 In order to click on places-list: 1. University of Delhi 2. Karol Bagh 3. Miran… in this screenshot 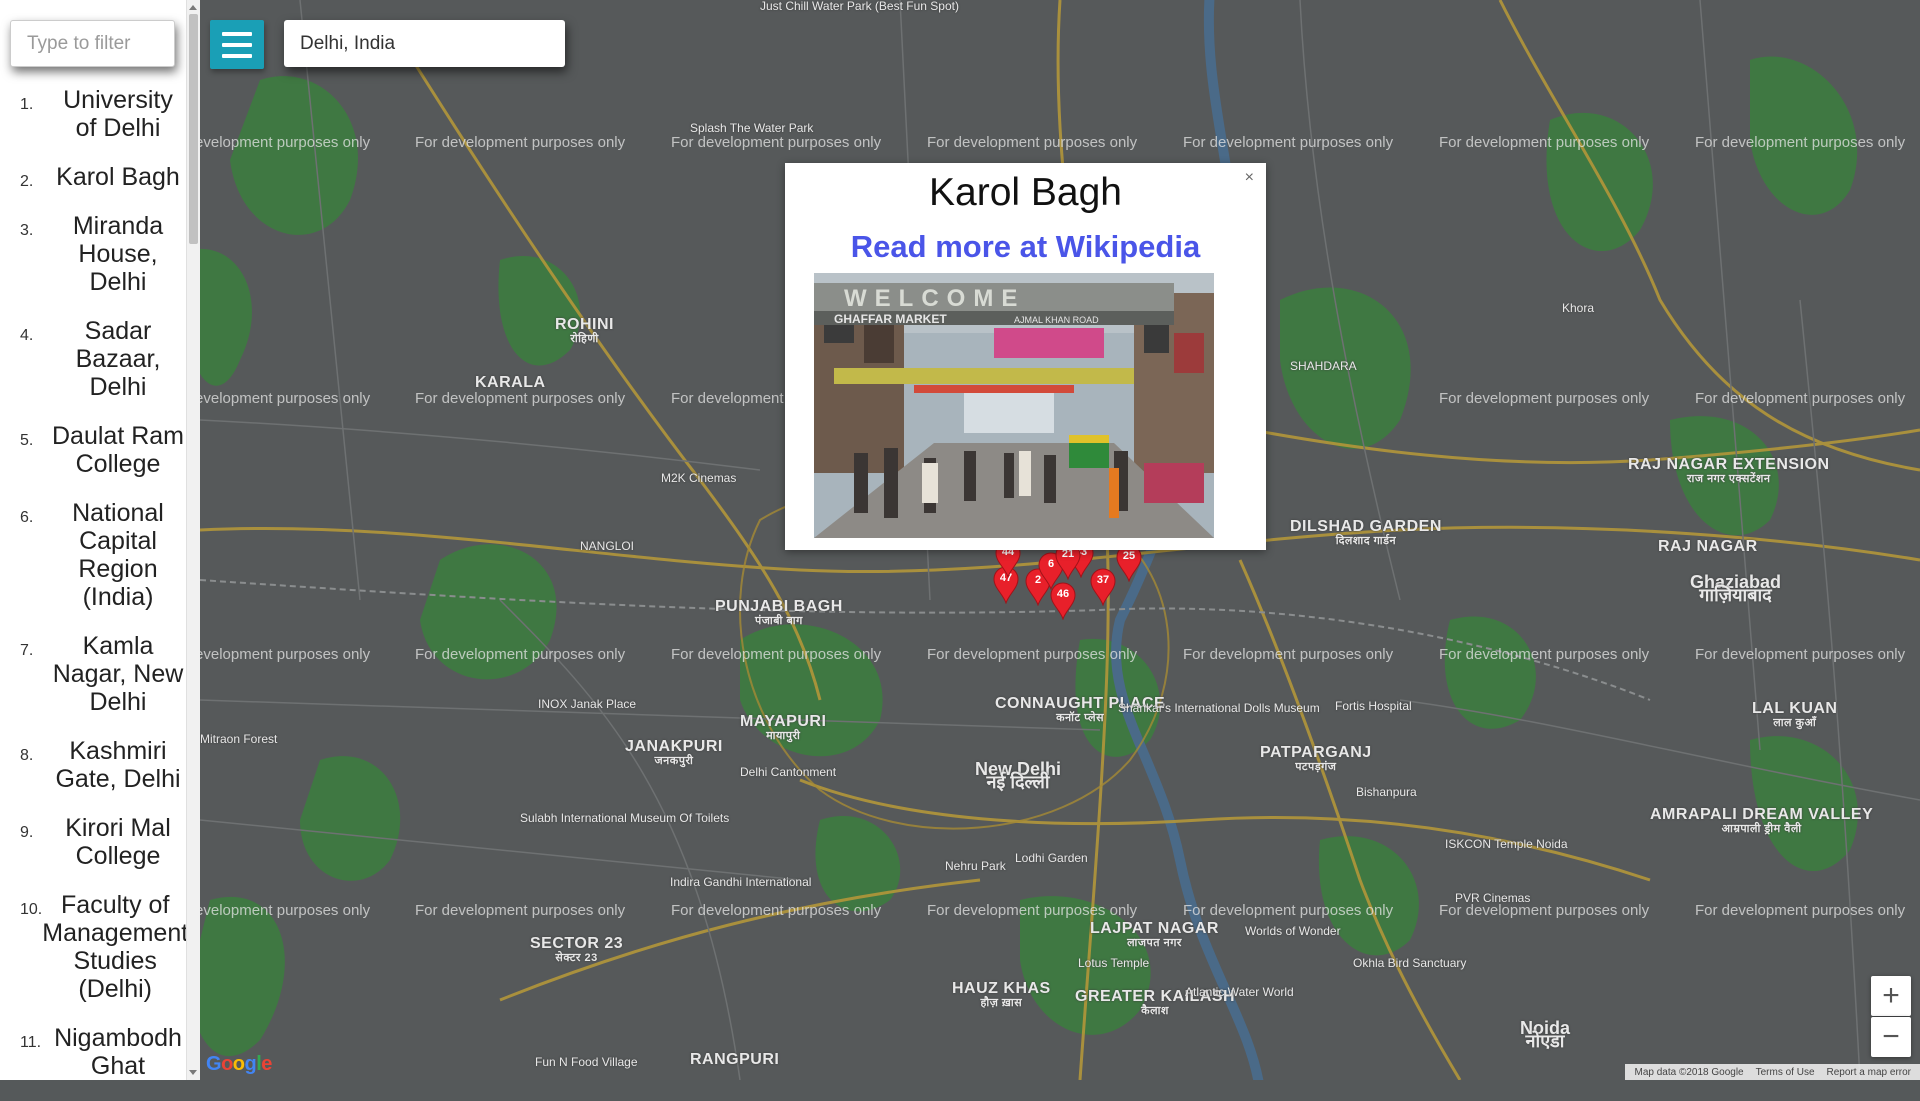, I will do `click(94, 593)`.